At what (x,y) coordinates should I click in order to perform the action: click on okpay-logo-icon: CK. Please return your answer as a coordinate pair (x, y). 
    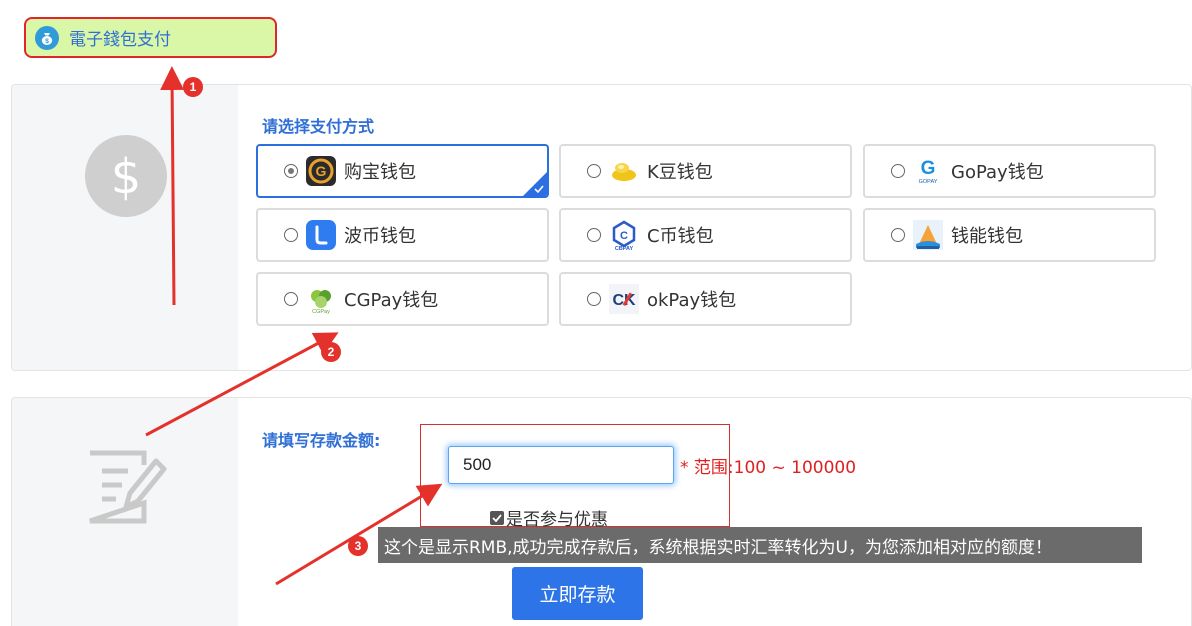
    Looking at the image, I should click on (624, 299).